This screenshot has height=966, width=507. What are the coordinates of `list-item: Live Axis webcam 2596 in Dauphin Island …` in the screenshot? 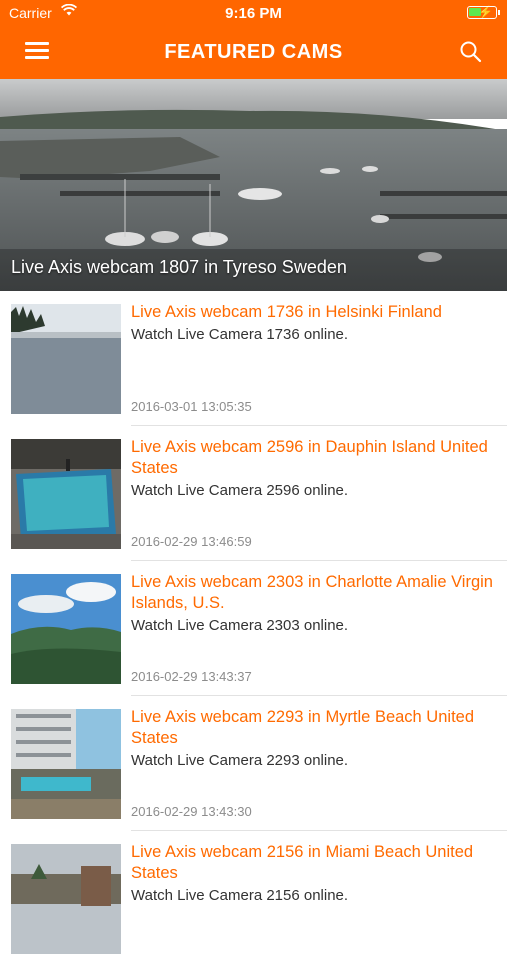 It's located at (253, 493).